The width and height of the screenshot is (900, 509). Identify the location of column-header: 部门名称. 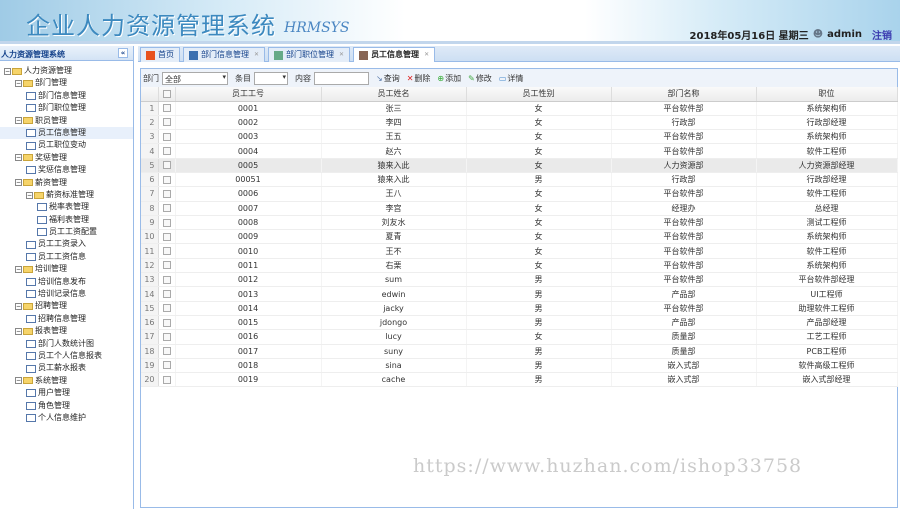
(684, 94).